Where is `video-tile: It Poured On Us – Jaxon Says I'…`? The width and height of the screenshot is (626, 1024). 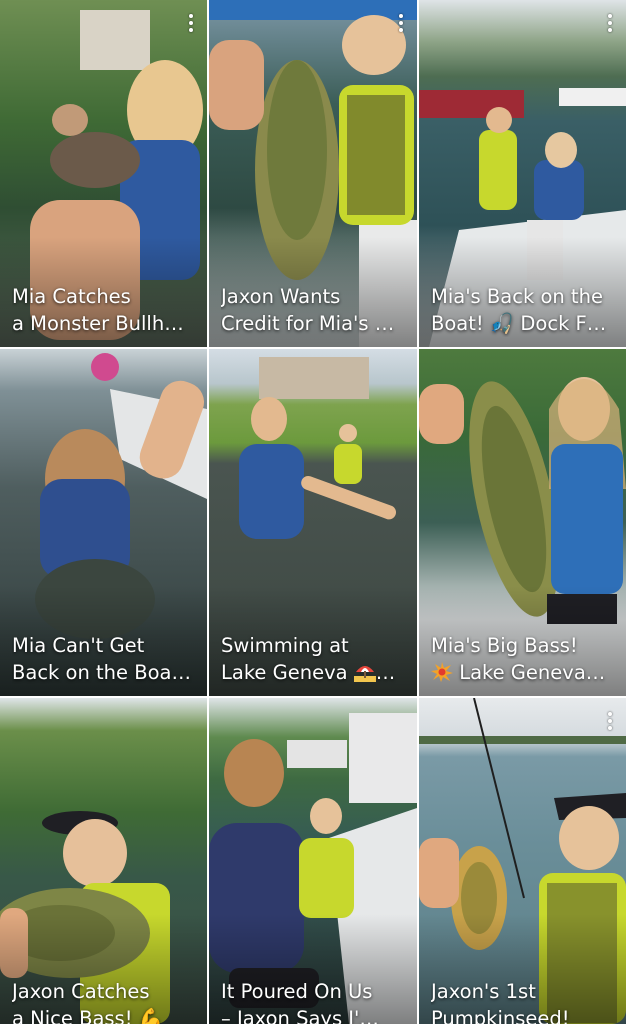
video-tile: It Poured On Us – Jaxon Says I'… is located at coordinates (313, 861).